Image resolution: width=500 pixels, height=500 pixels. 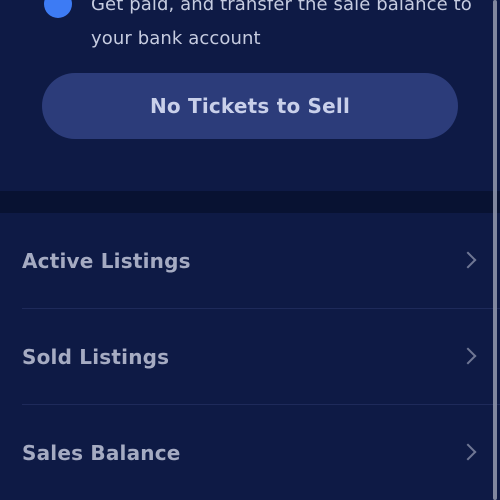 What do you see at coordinates (176, 38) in the screenshot?
I see `payout-info-line-2: your bank account` at bounding box center [176, 38].